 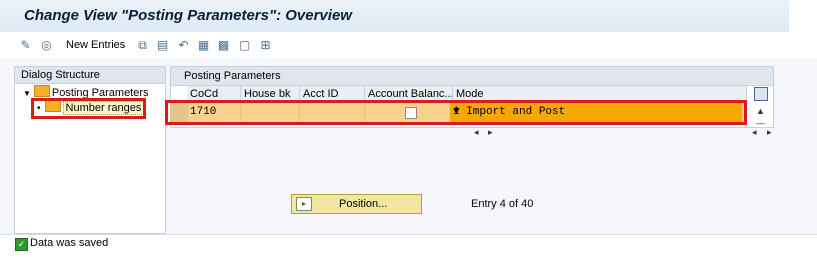 I want to click on status-bar, so click(x=408, y=245).